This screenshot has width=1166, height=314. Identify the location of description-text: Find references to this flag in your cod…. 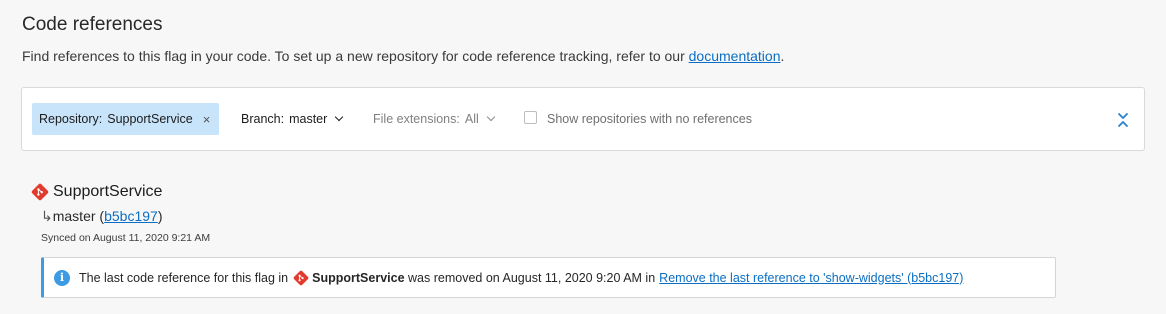
(355, 56).